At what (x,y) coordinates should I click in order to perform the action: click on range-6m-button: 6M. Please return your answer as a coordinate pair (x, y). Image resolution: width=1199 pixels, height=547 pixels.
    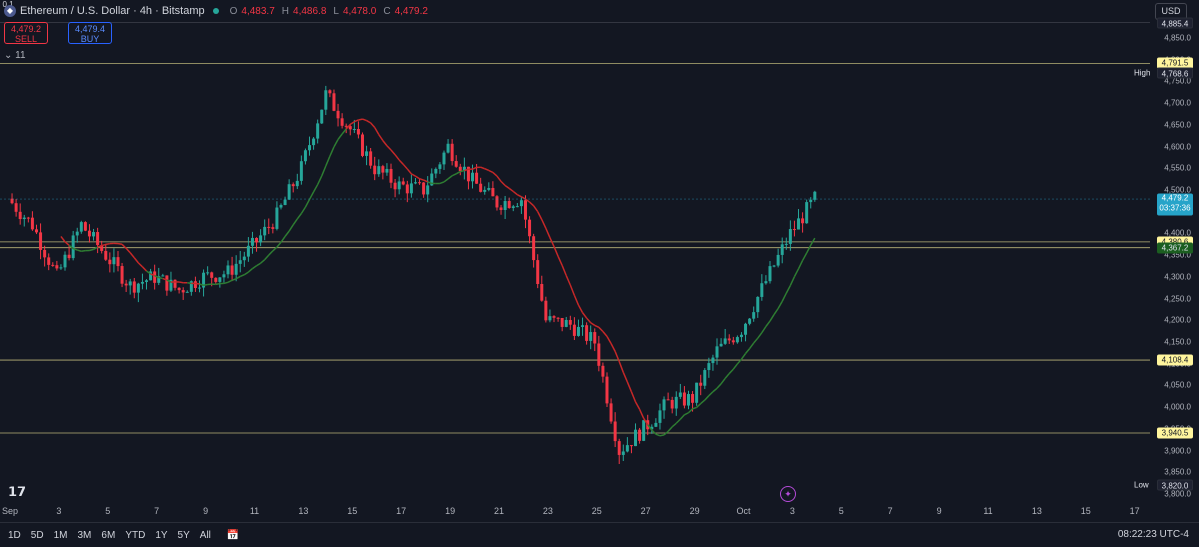
    Looking at the image, I should click on (108, 535).